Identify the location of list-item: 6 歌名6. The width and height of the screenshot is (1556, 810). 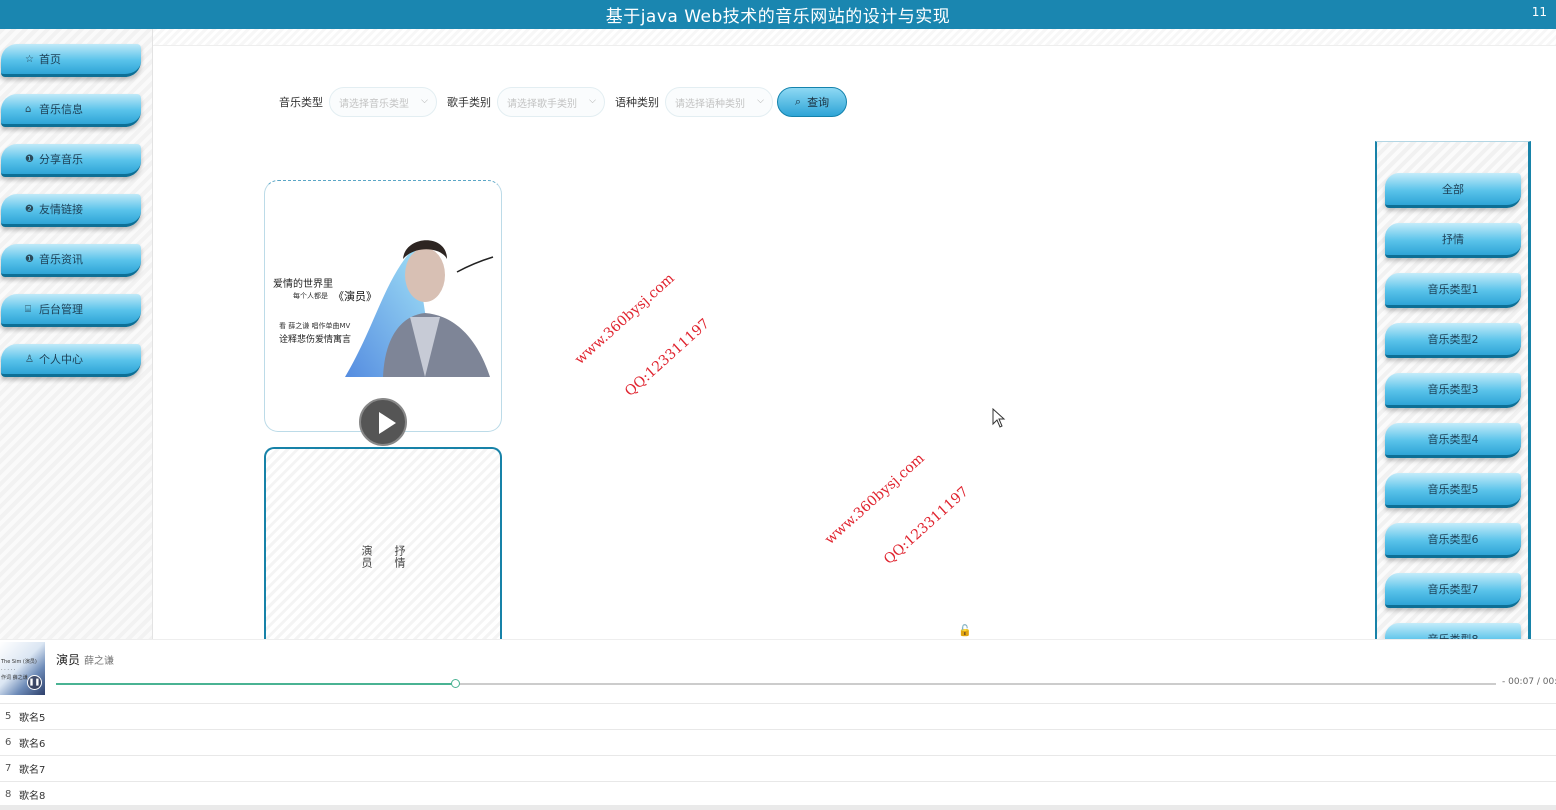
(778, 742).